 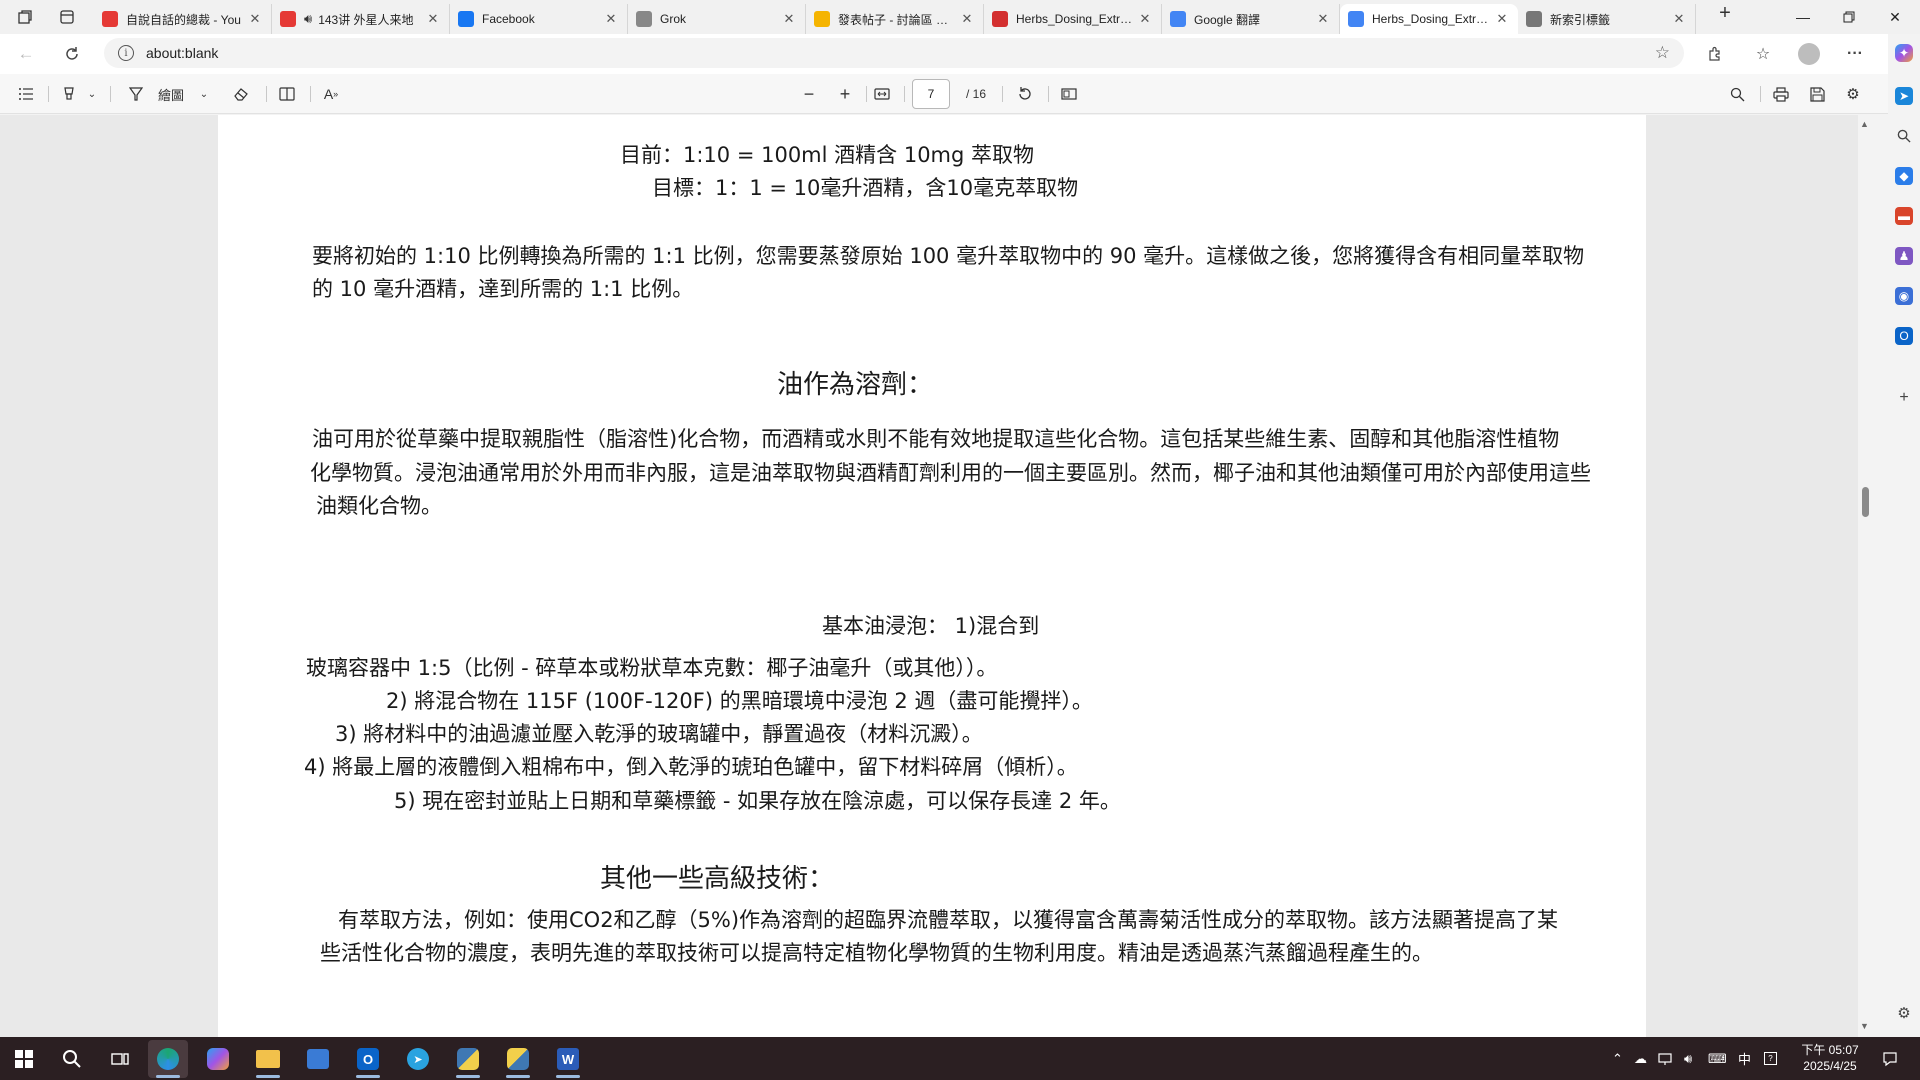 What do you see at coordinates (126, 53) in the screenshot?
I see `site-info-icon: i` at bounding box center [126, 53].